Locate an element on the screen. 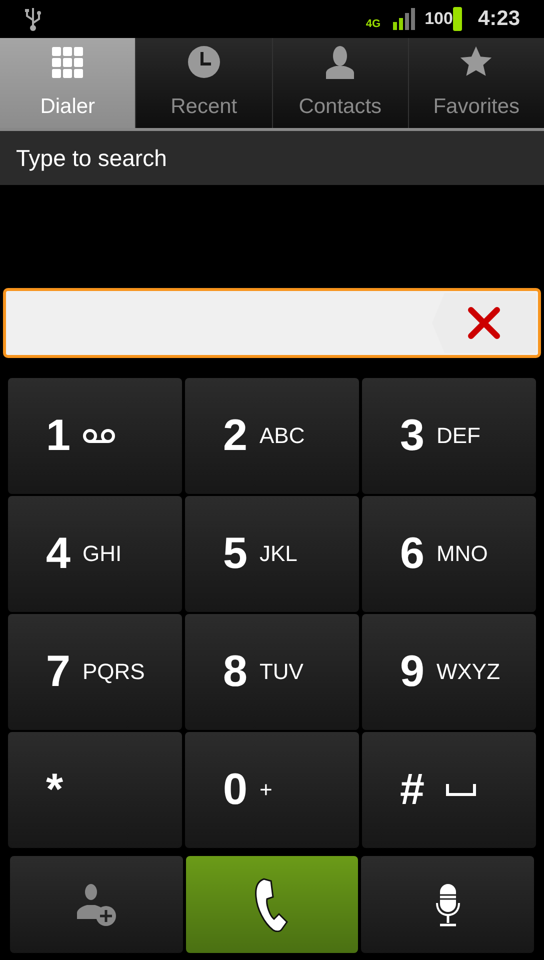  dial-key: 7 PQRS is located at coordinates (95, 672).